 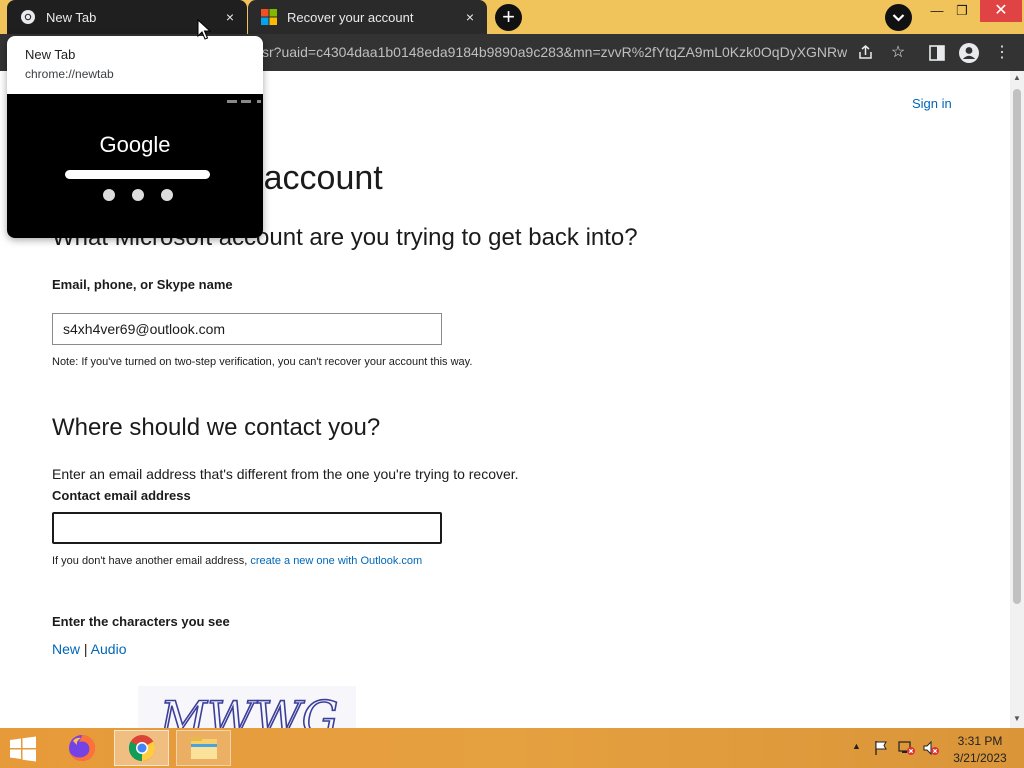 What do you see at coordinates (151, 561) in the screenshot?
I see `no-email-prefix: If you don't have another email address,` at bounding box center [151, 561].